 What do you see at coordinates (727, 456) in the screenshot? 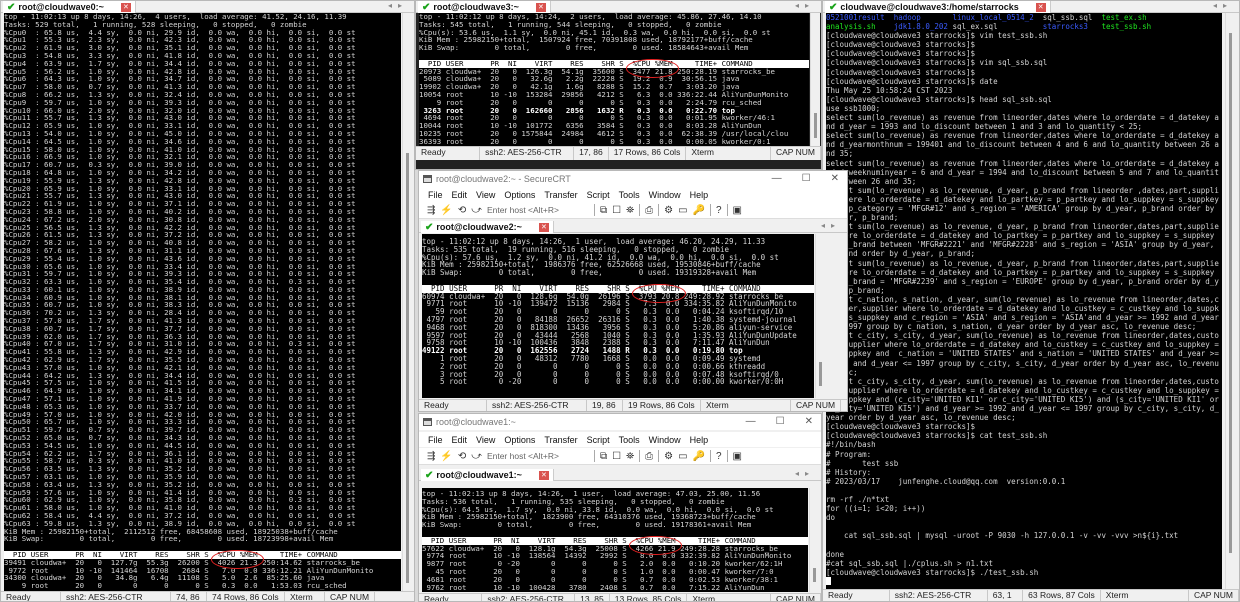
I see `toolbar-separator` at bounding box center [727, 456].